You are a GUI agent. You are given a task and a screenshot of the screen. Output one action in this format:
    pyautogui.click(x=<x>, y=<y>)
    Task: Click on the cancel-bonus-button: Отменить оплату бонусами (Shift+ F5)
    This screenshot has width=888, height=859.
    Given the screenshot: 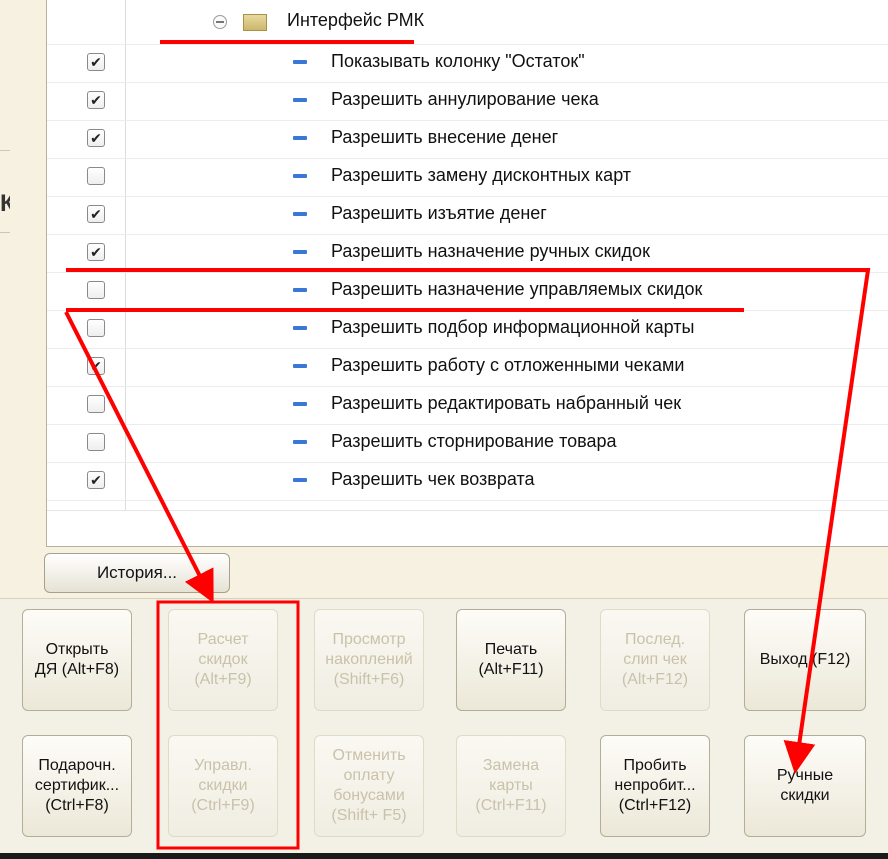 What is the action you would take?
    pyautogui.click(x=369, y=786)
    